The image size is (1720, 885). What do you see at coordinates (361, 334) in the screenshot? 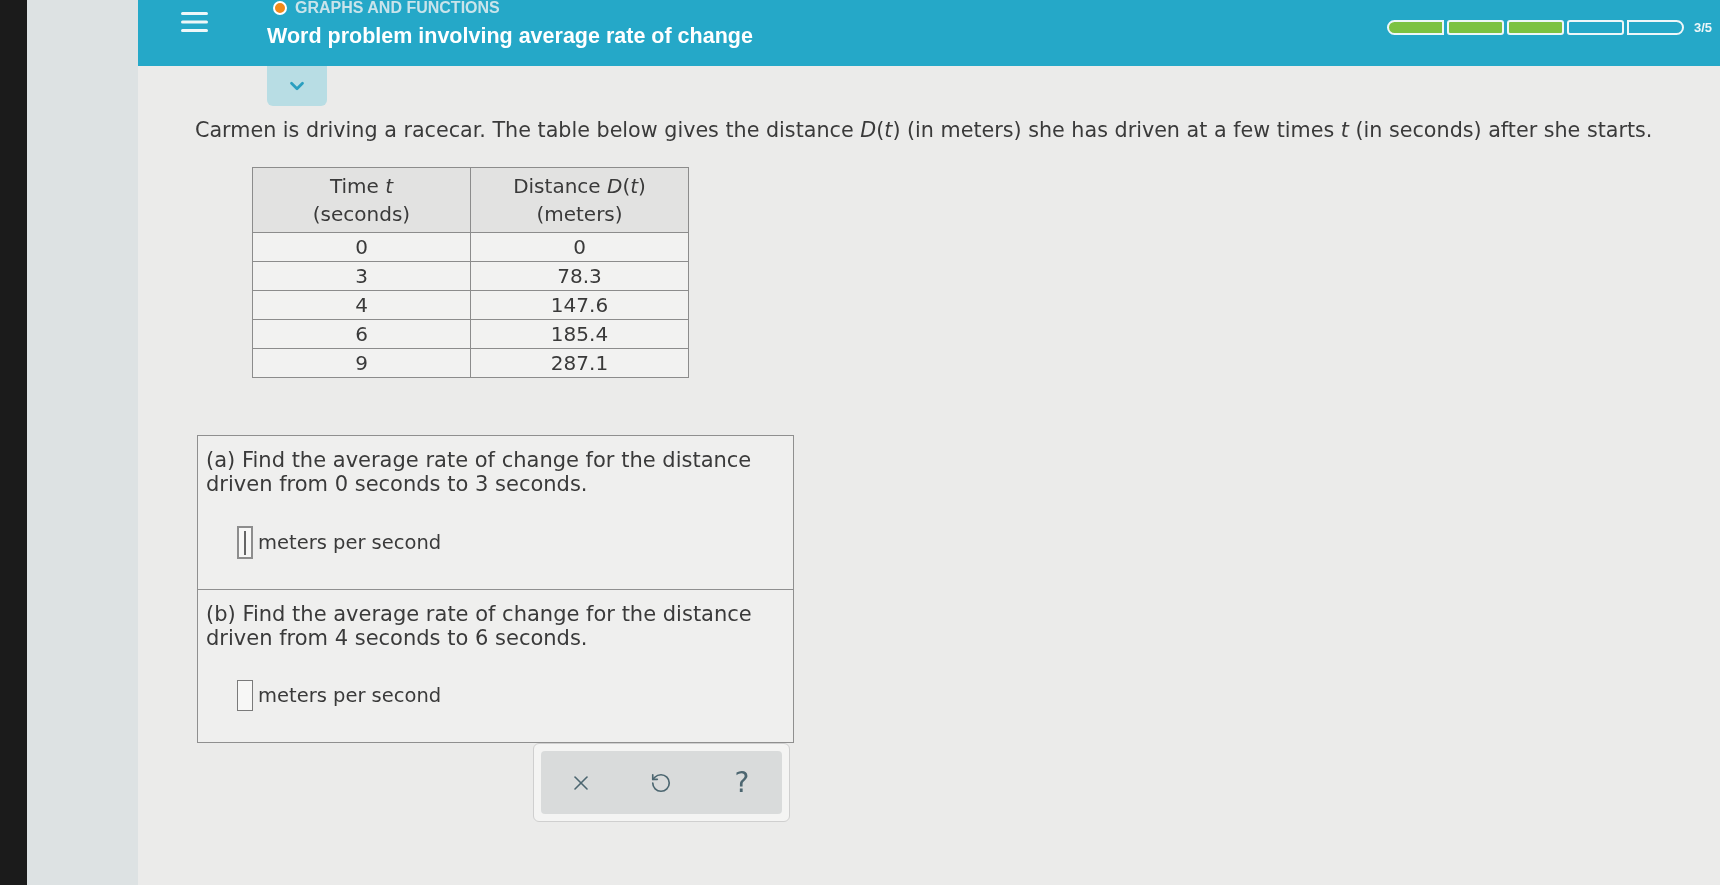
I see `table-cell: 6` at bounding box center [361, 334].